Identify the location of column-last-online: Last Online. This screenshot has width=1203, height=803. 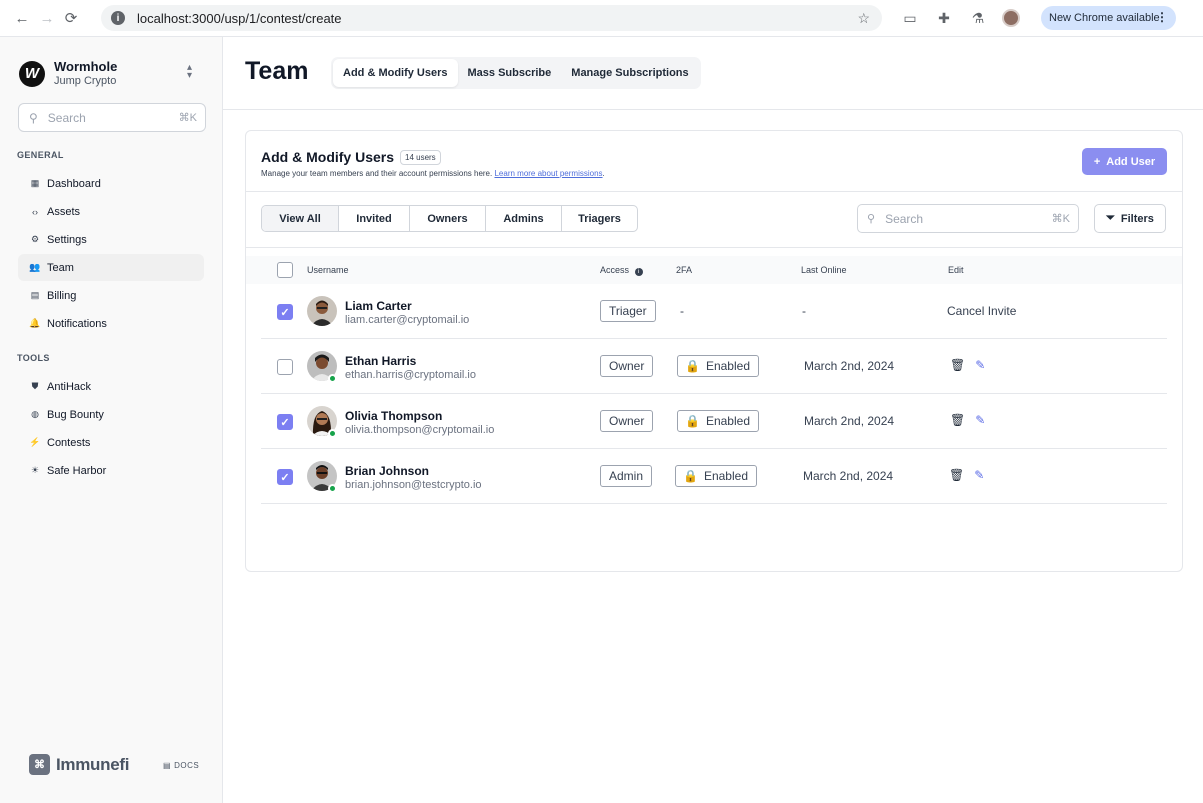
(824, 270).